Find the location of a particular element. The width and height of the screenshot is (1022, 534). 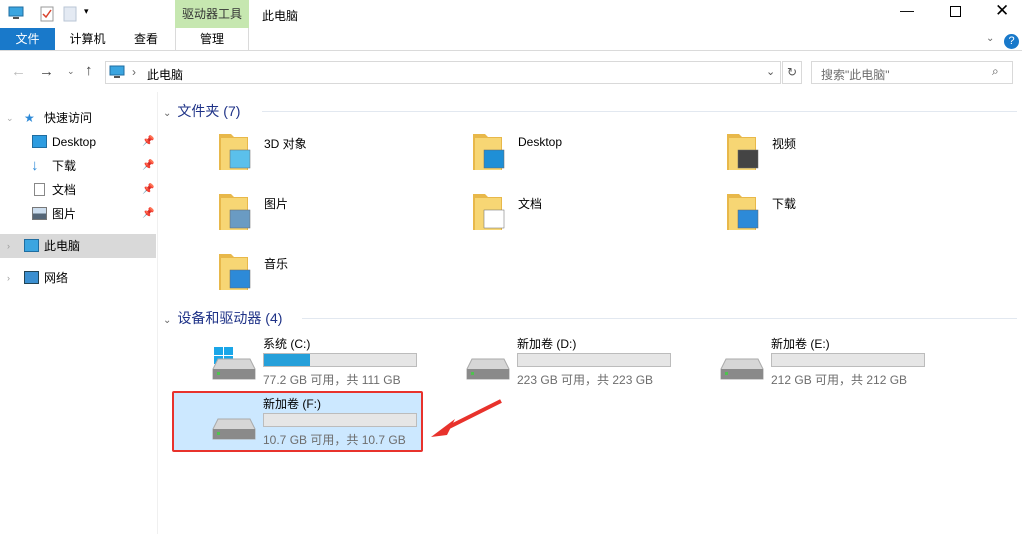

downloads-folder-icon is located at coordinates (743, 211).